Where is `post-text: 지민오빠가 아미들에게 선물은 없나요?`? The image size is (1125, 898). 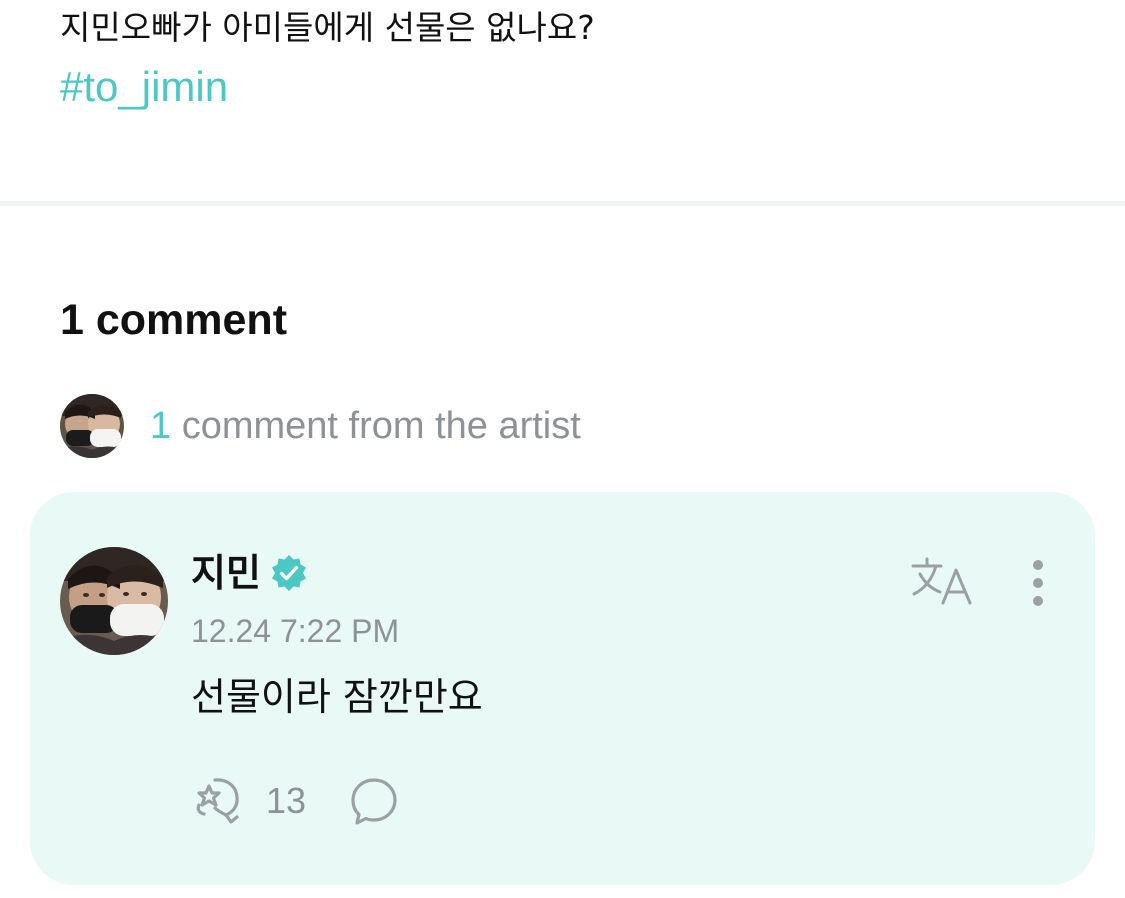
post-text: 지민오빠가 아미들에게 선물은 없나요? is located at coordinates (327, 27).